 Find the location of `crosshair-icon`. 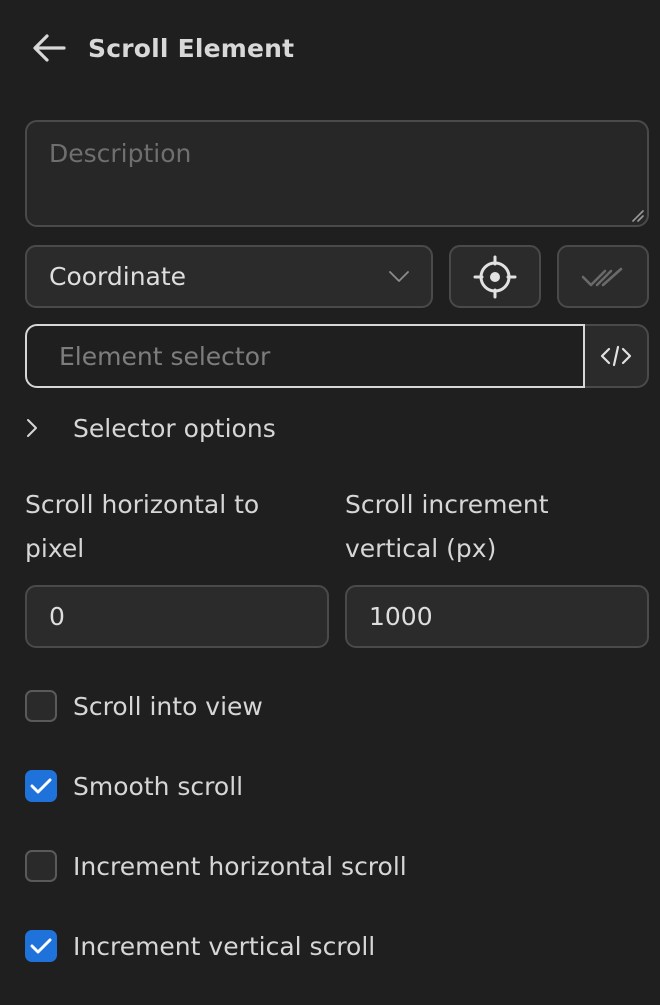

crosshair-icon is located at coordinates (495, 276).